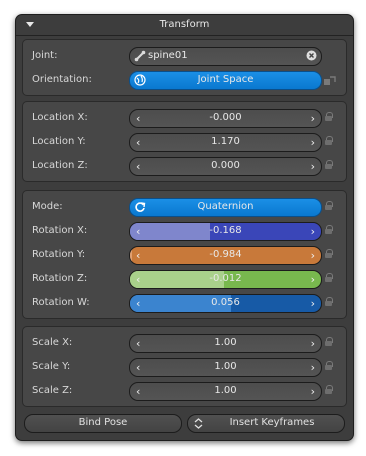  What do you see at coordinates (45, 55) in the screenshot?
I see `joint-label: Joint:` at bounding box center [45, 55].